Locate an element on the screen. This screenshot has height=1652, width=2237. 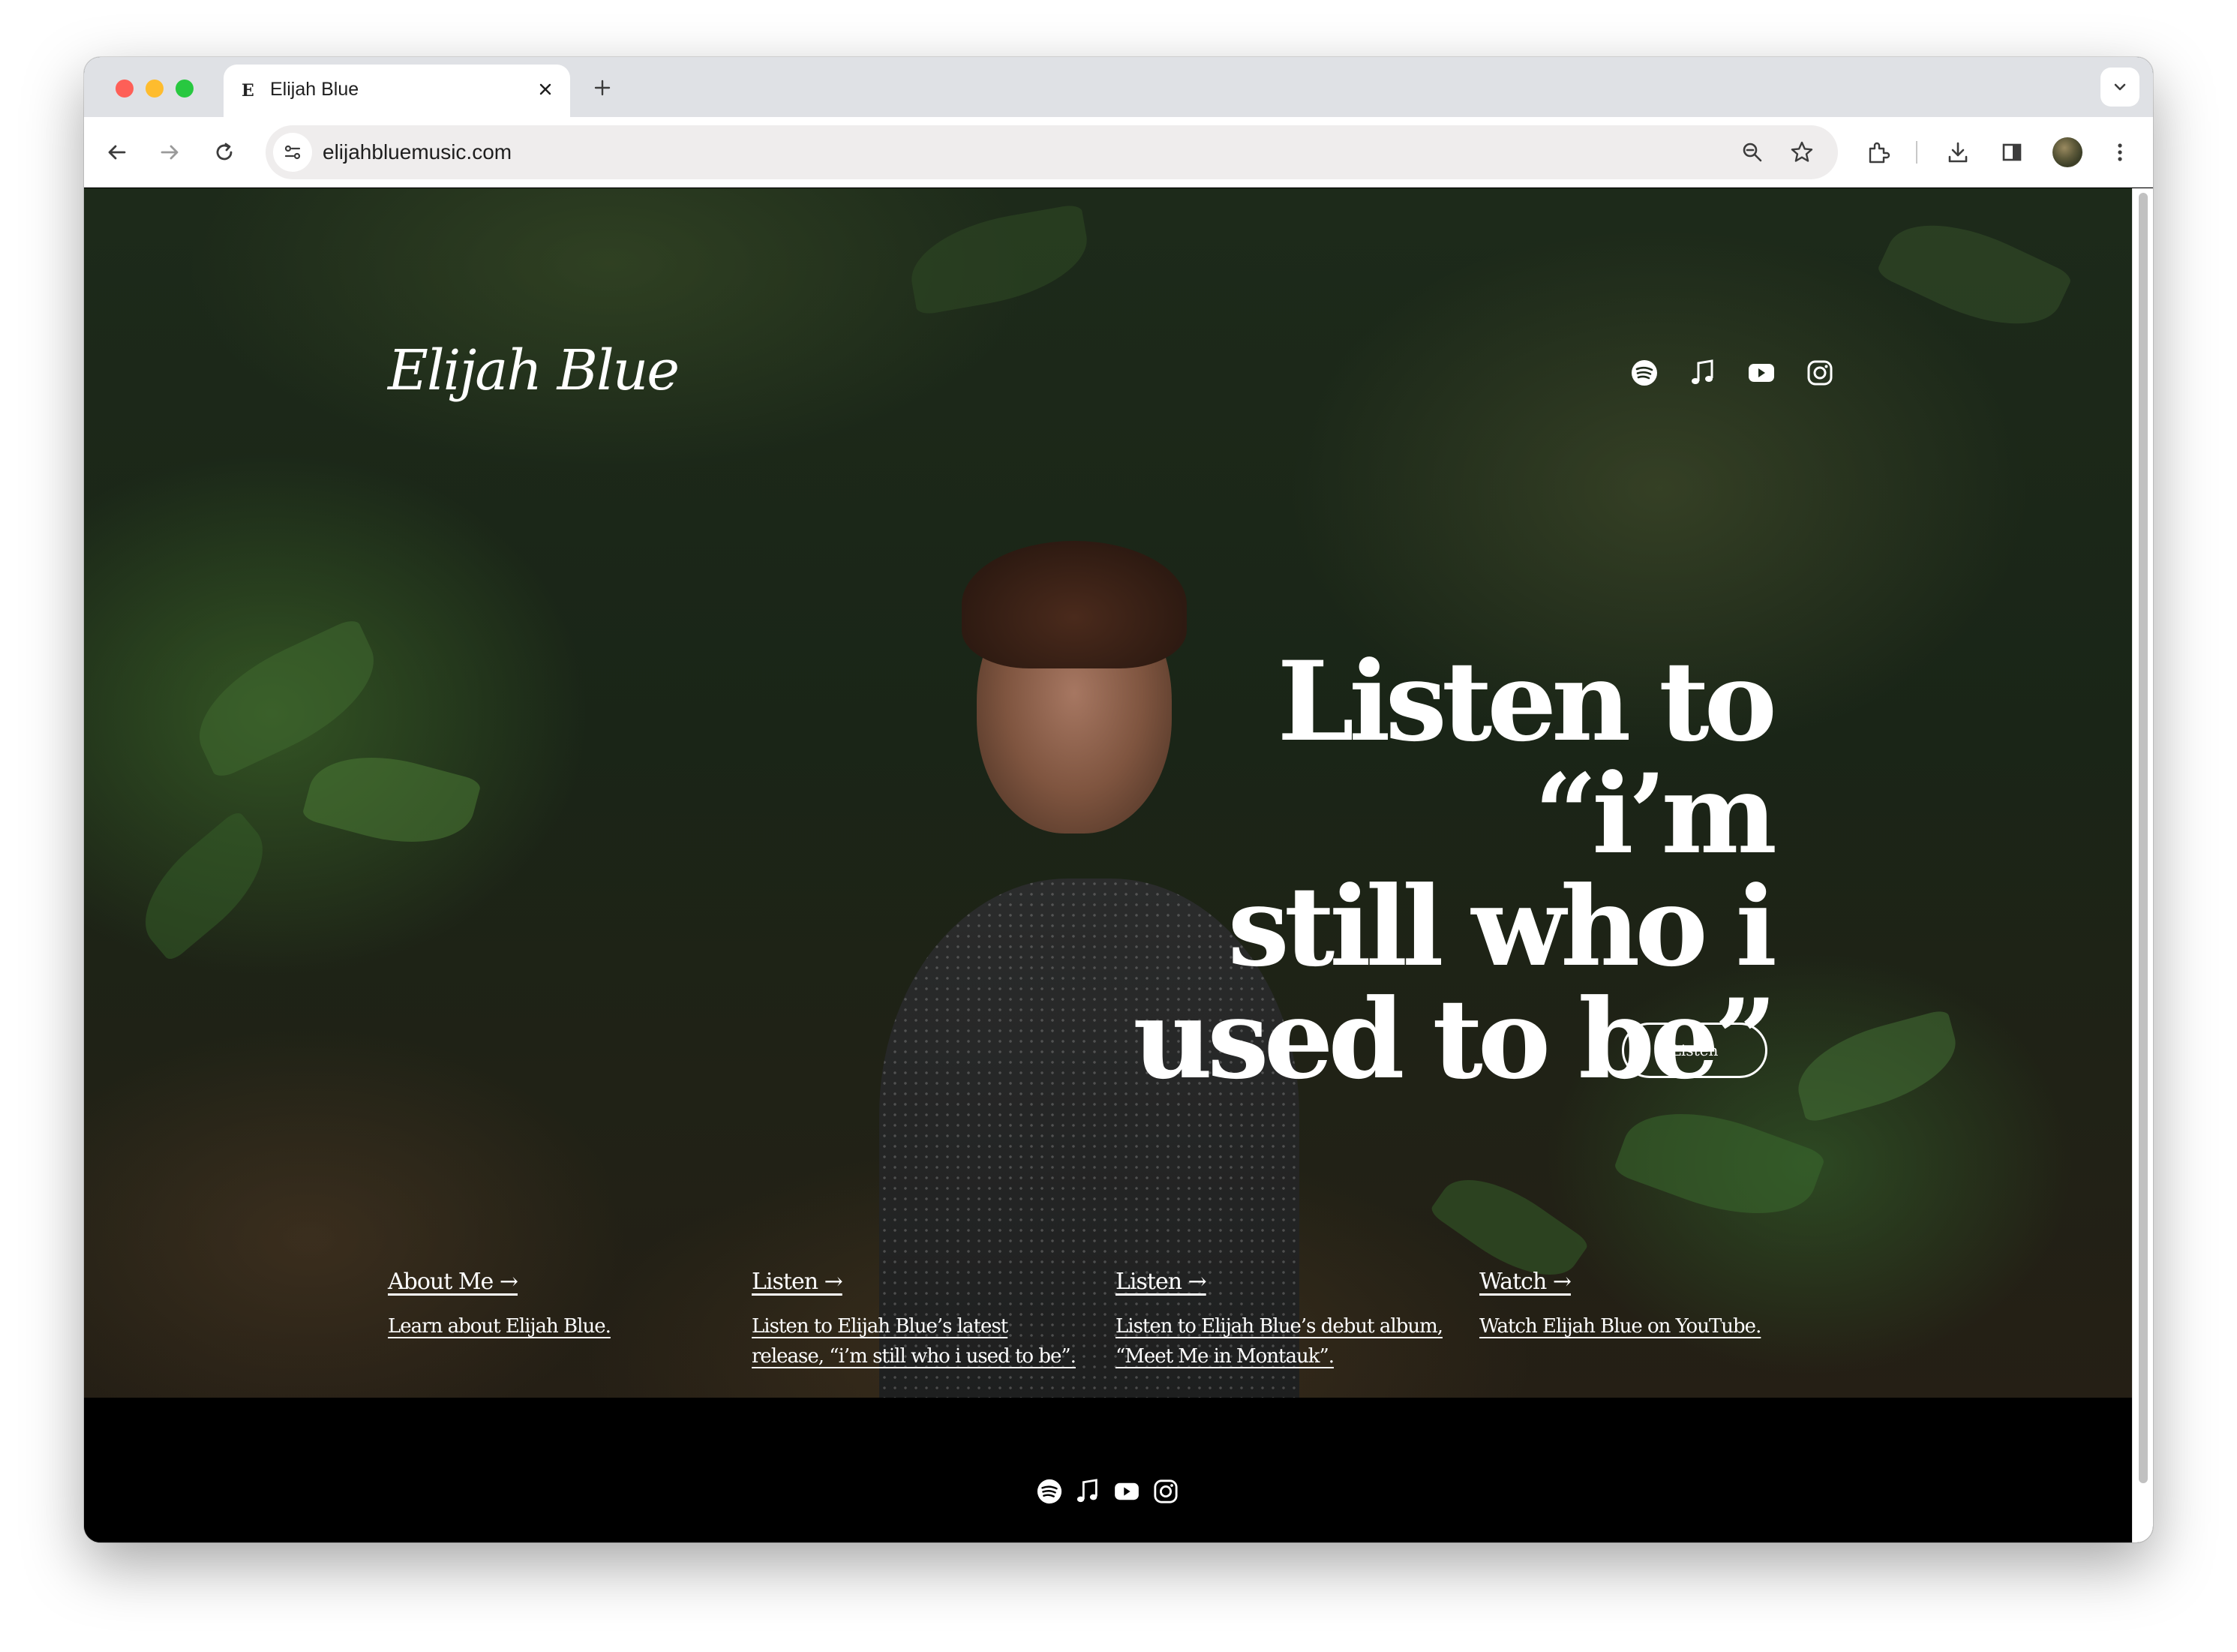
headline-line: Listen to “i’m is located at coordinates (1527, 758).